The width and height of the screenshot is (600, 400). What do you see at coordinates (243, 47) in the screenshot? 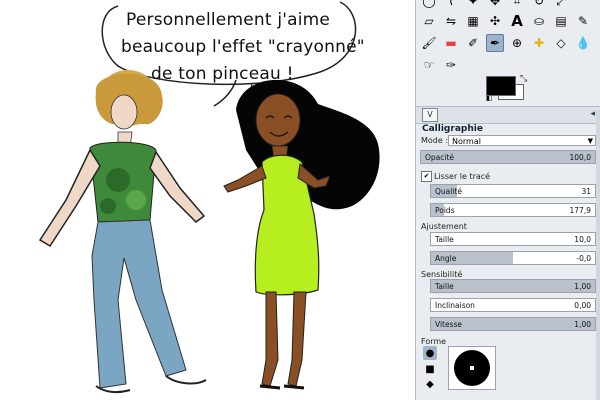
I see `speech-text-line-2: beaucoup l'effet "crayonné"` at bounding box center [243, 47].